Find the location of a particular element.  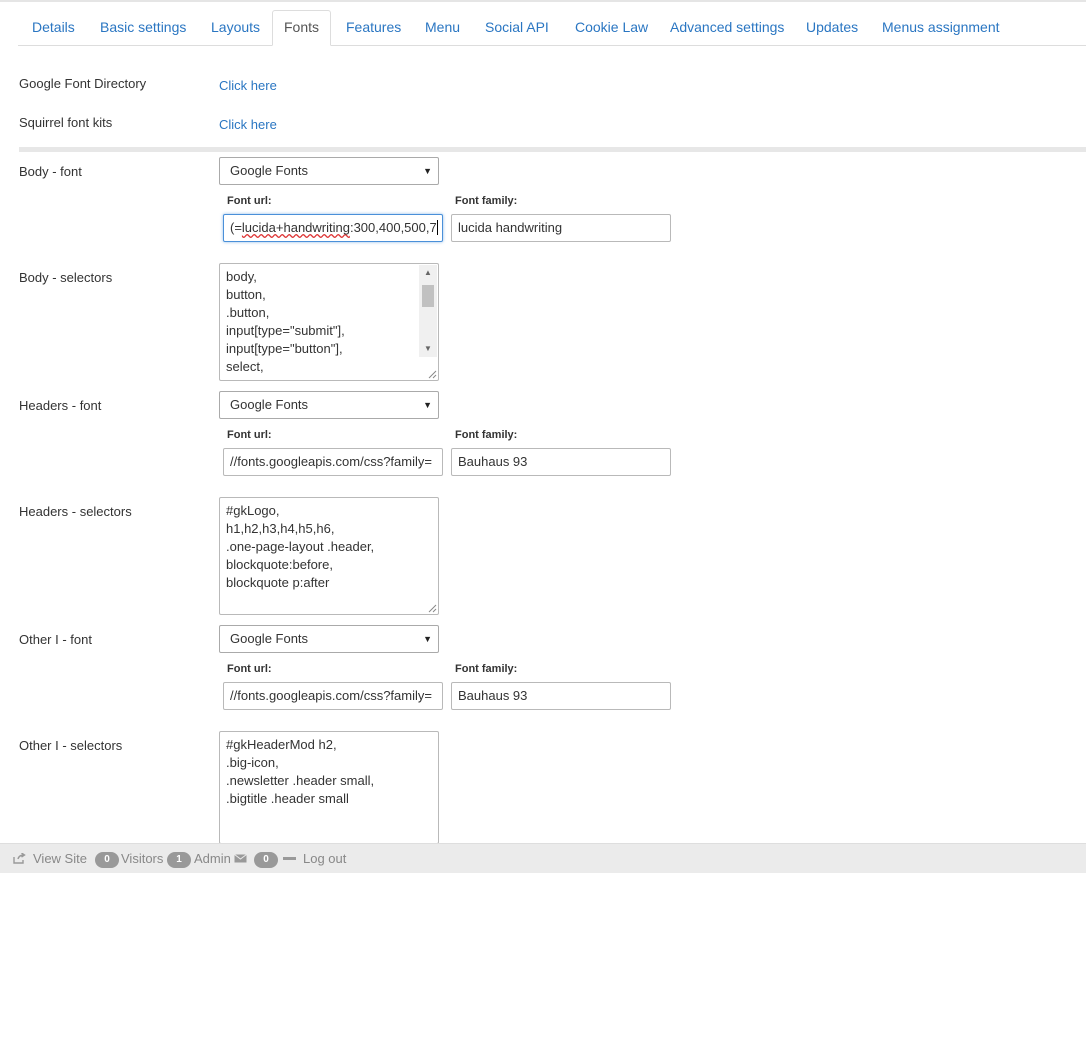

tab-menu: Menu is located at coordinates (442, 27).